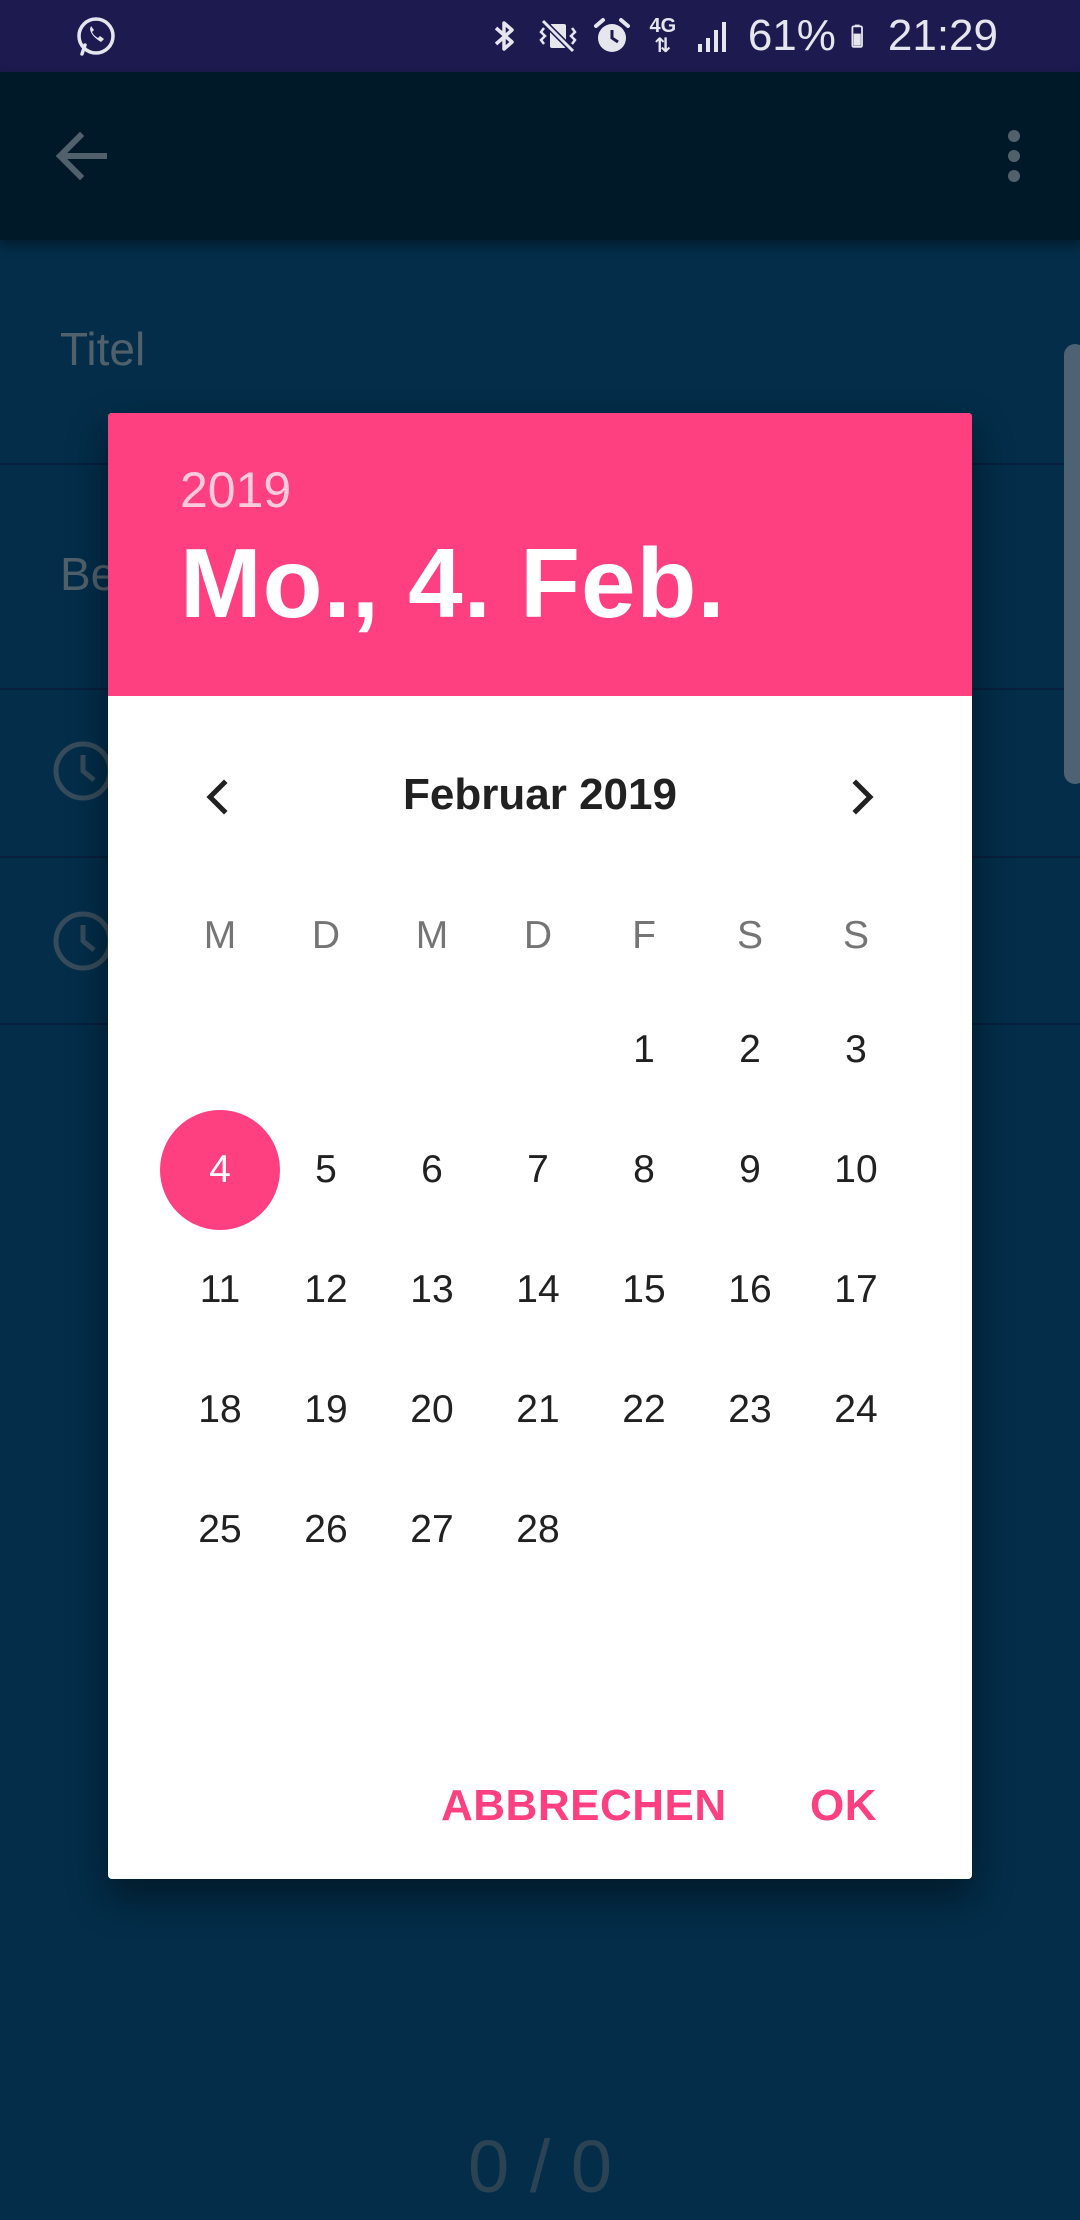 The height and width of the screenshot is (2220, 1080). I want to click on vibrate-icon, so click(558, 36).